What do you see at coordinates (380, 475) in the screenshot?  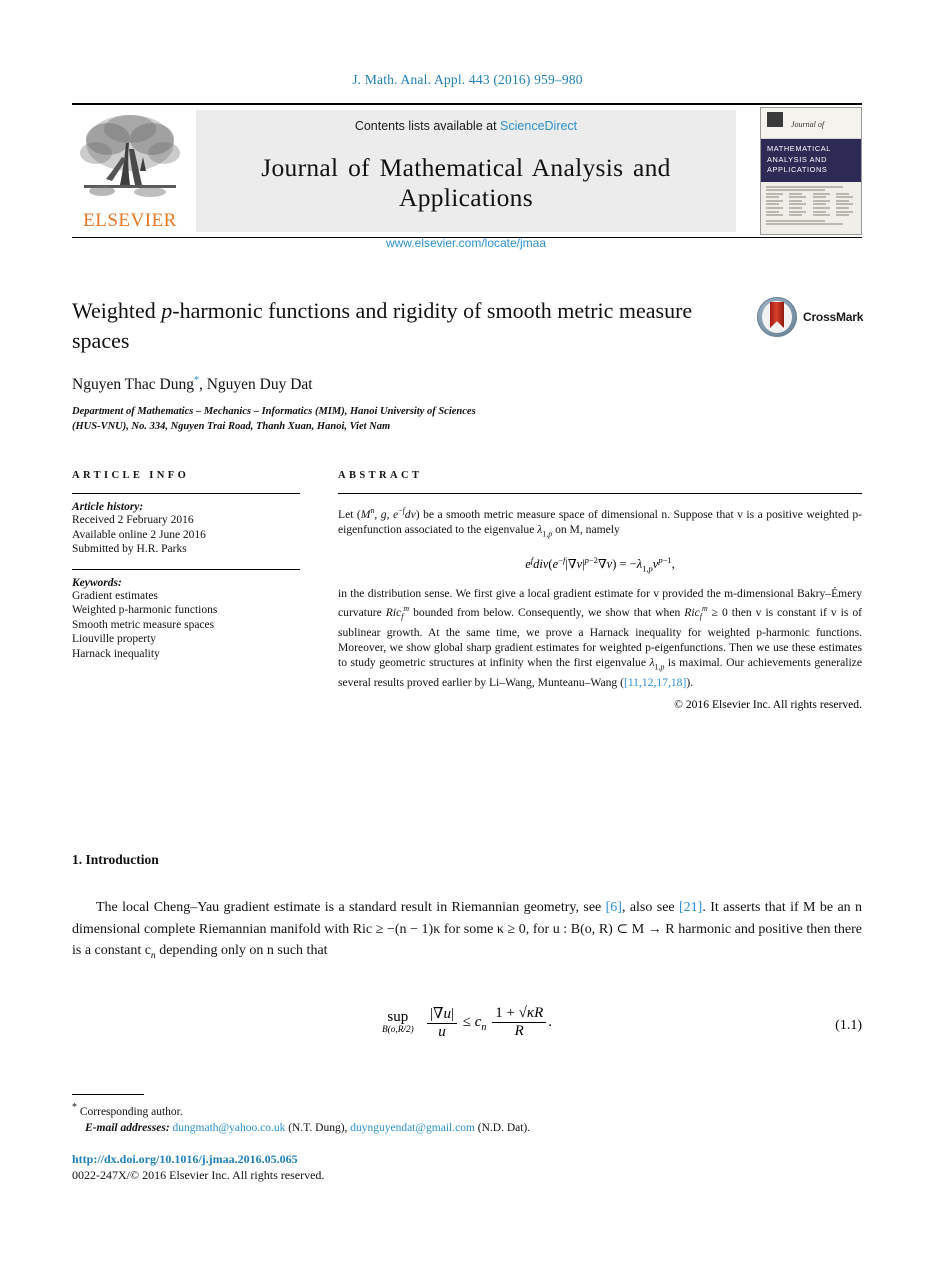 I see `abstract-heading: ABSTRACT` at bounding box center [380, 475].